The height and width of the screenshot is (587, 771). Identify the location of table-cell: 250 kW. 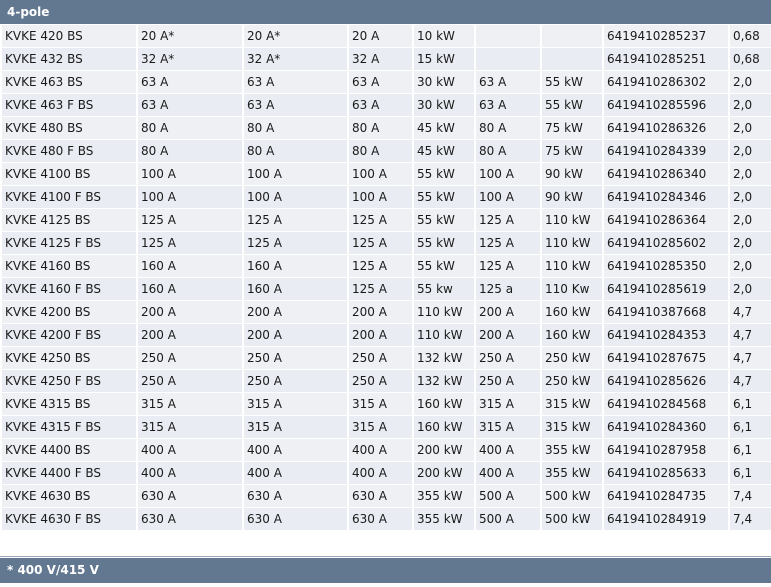
(572, 381).